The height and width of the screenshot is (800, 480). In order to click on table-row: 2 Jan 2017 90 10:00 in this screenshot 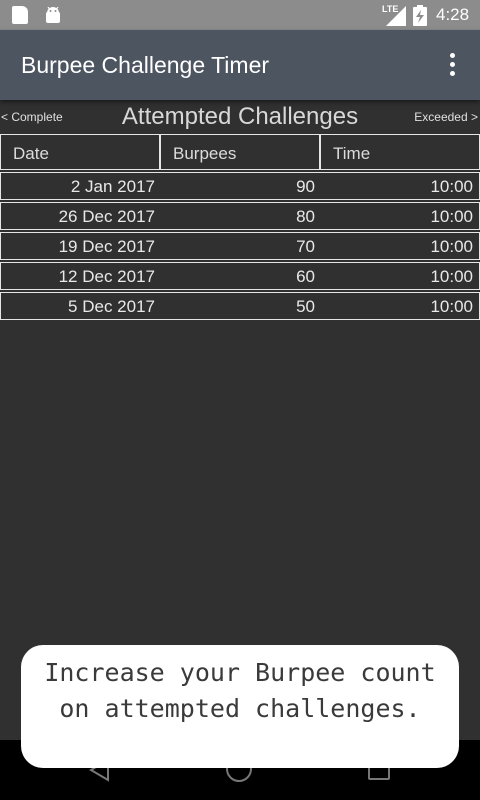, I will do `click(240, 186)`.